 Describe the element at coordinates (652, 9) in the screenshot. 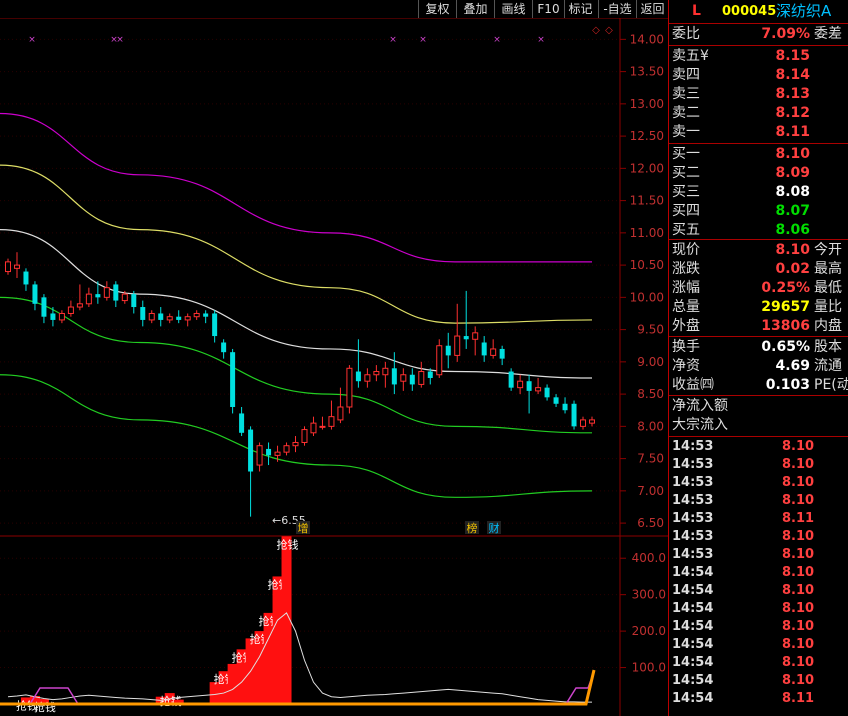

I see `toolbar-button-6: 返回` at that location.